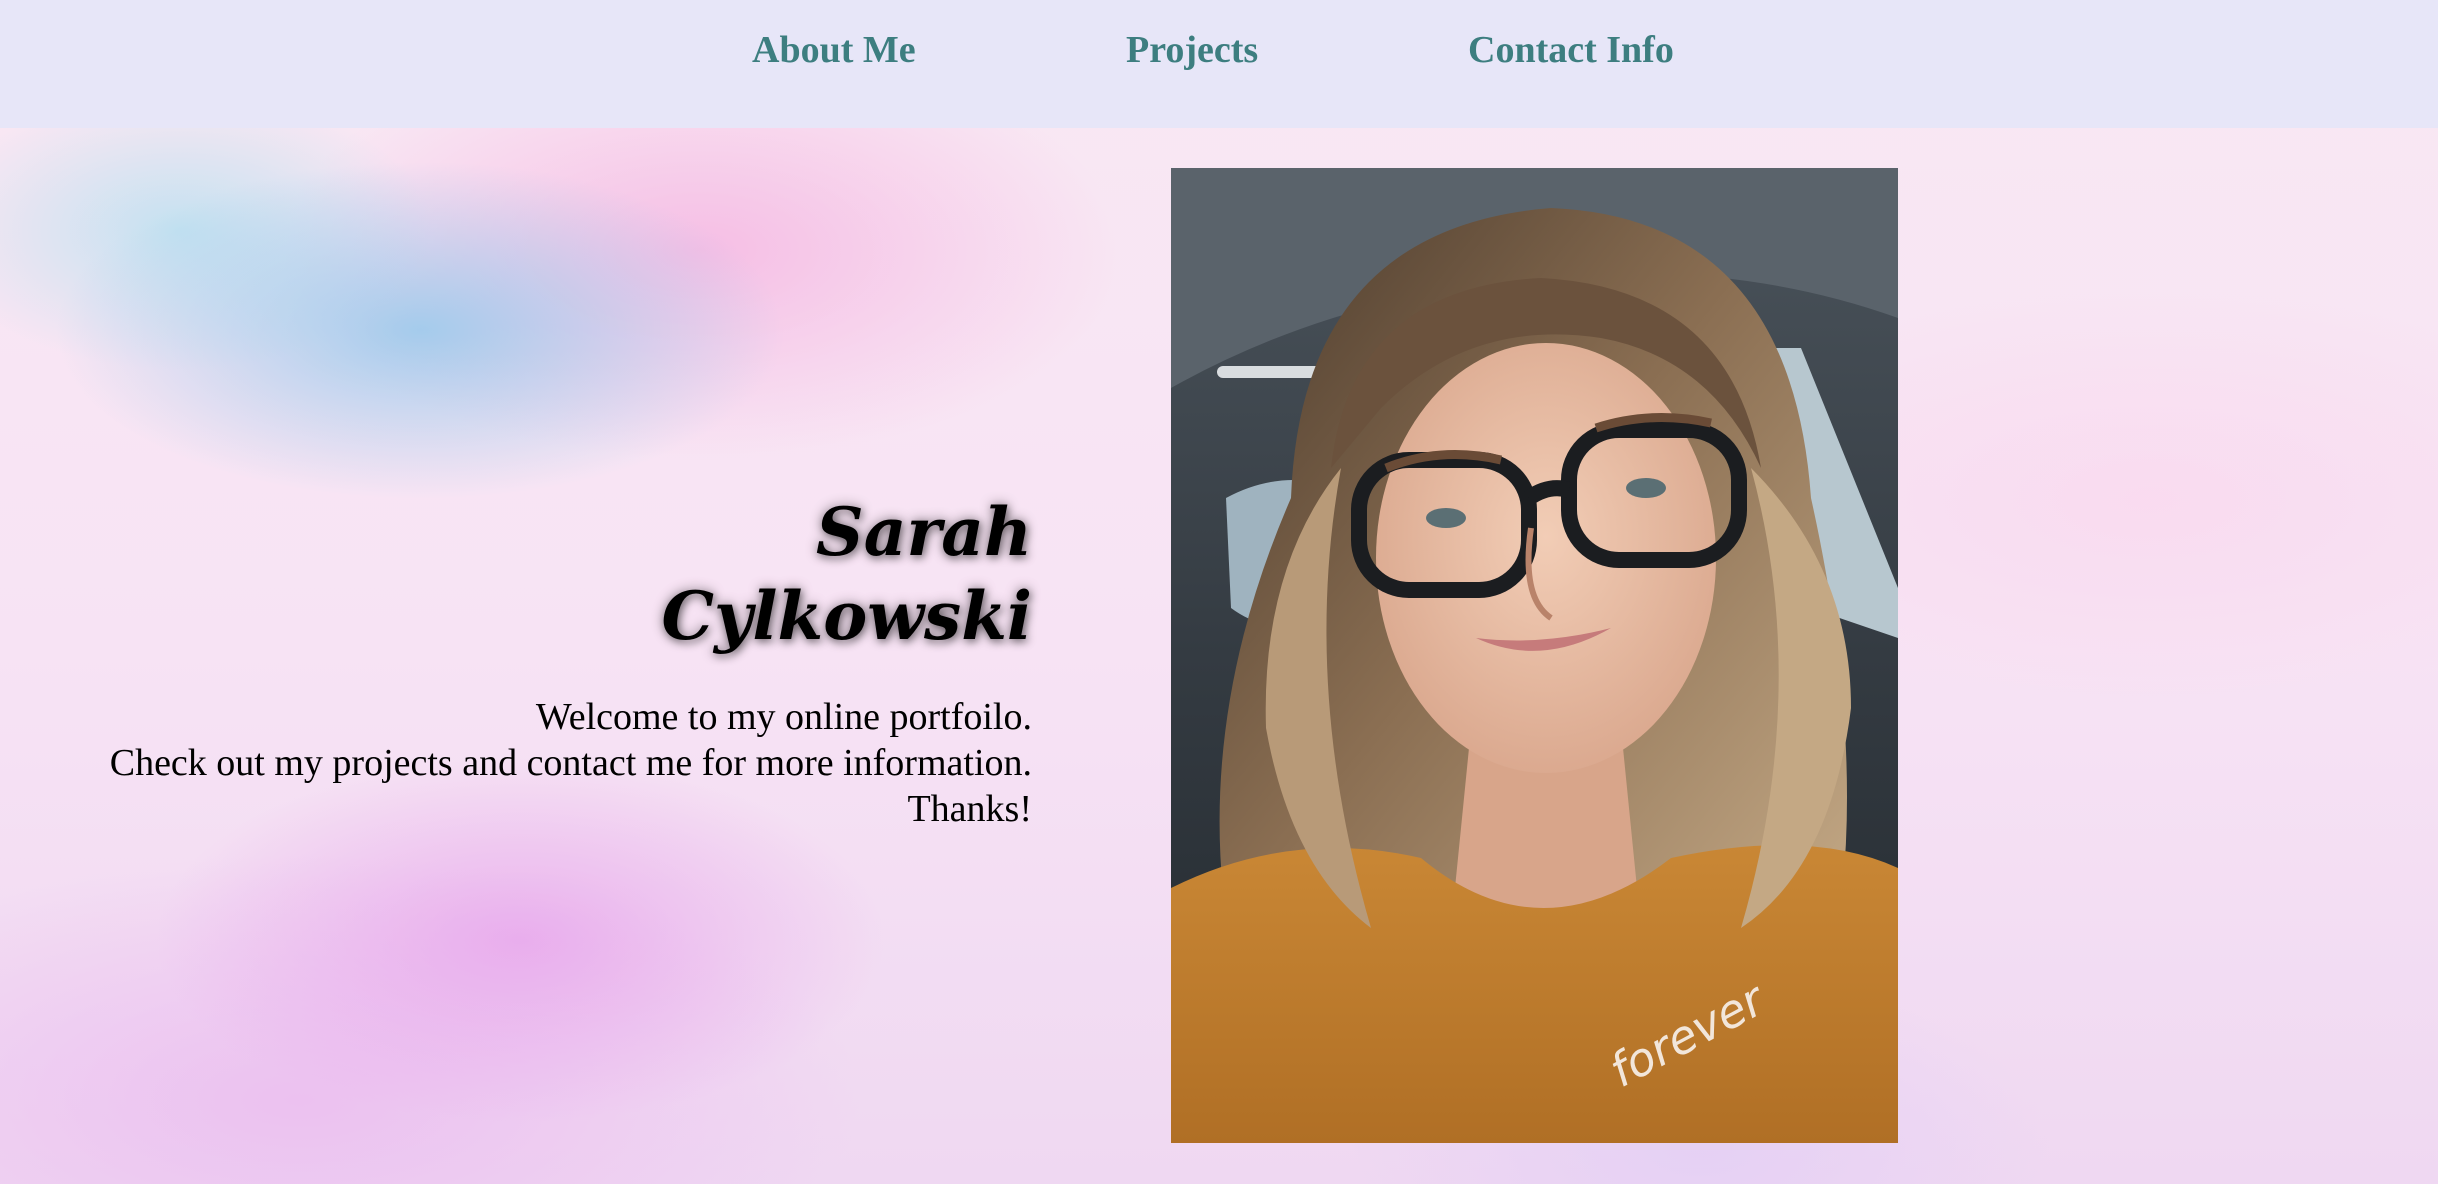  I want to click on welcome-line: Welcome to my online portfoilo., so click(783, 717).